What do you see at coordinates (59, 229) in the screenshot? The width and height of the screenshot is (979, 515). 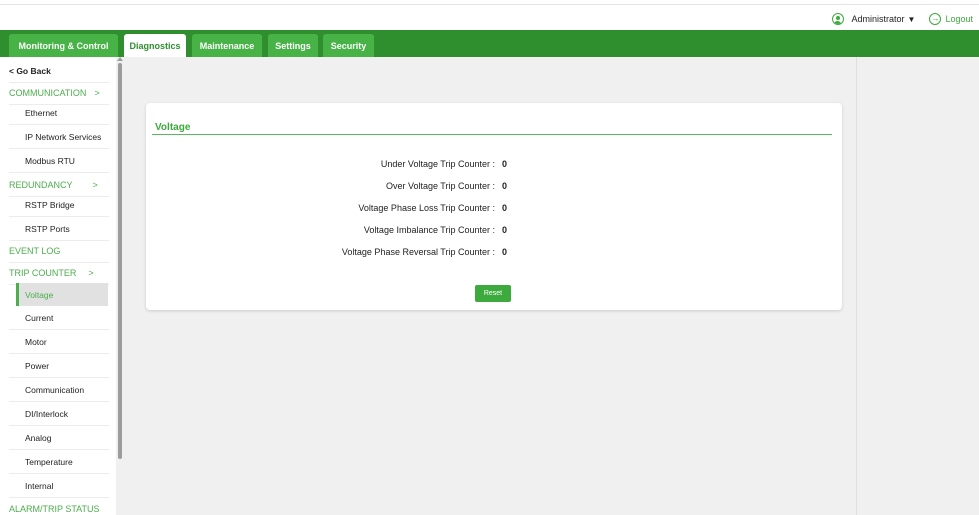 I see `sidebar-item-rstp-ports: RSTP Ports` at bounding box center [59, 229].